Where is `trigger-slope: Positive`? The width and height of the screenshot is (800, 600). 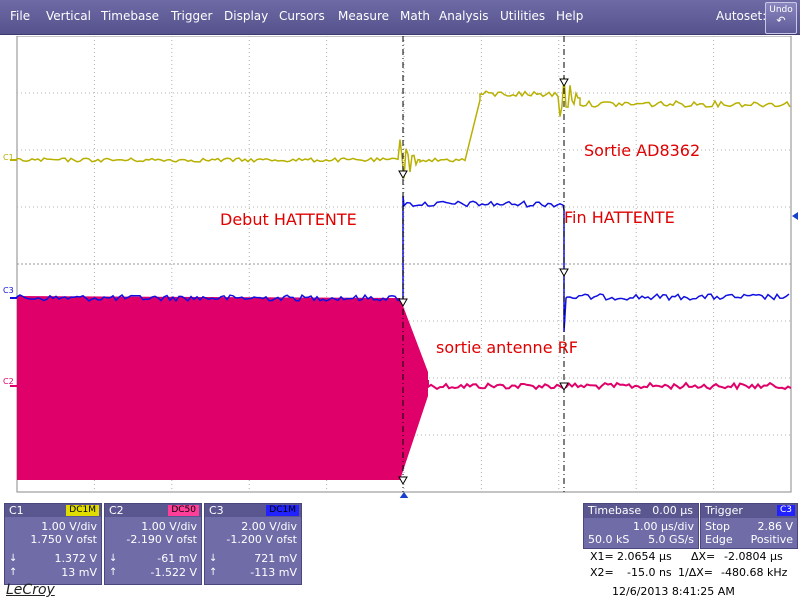 trigger-slope: Positive is located at coordinates (771, 539).